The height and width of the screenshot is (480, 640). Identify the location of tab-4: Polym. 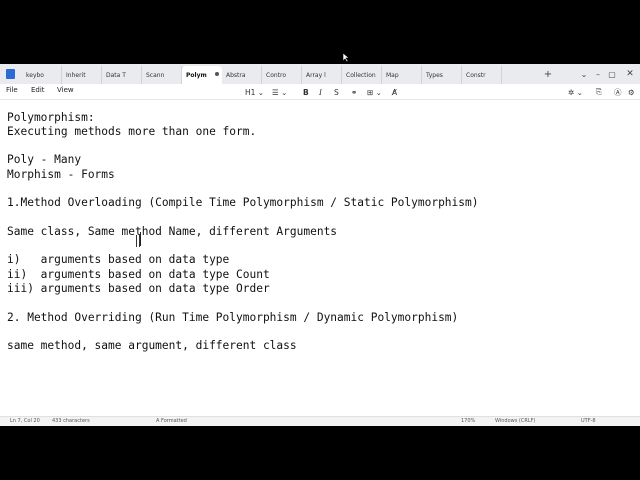
(202, 75).